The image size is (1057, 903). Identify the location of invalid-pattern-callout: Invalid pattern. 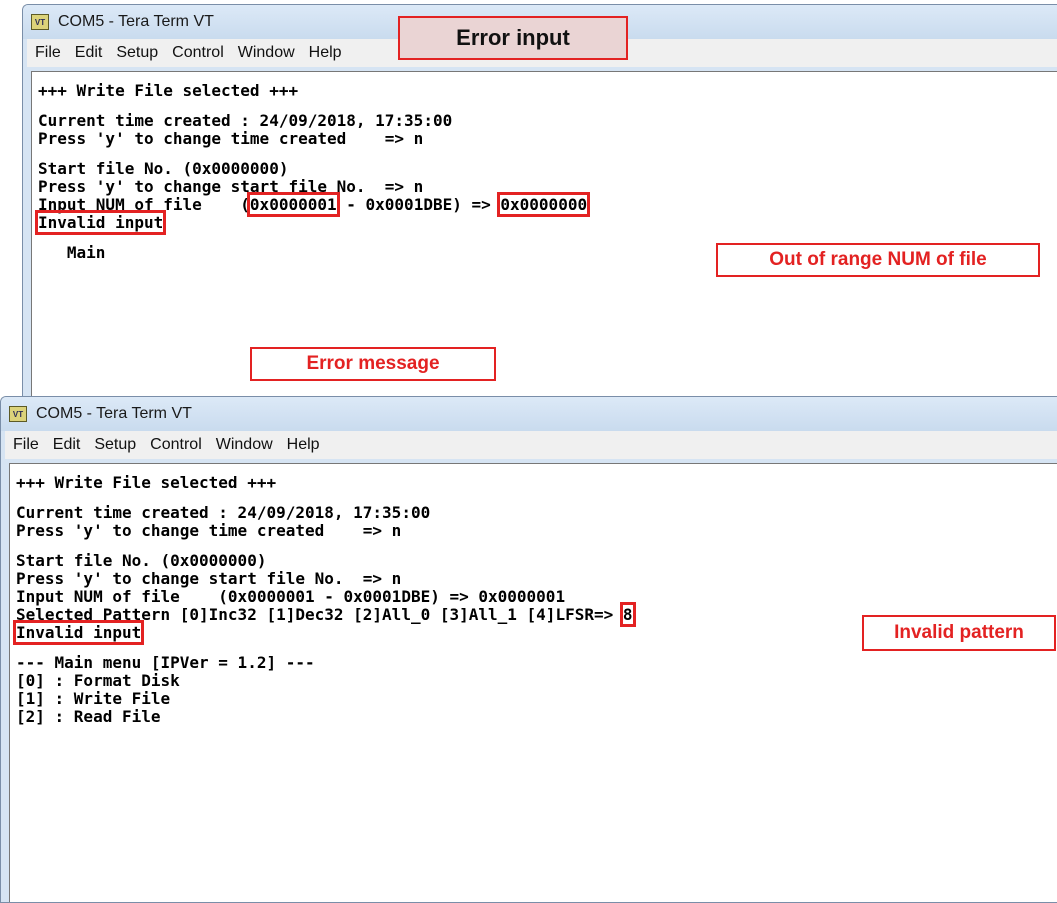
(959, 633).